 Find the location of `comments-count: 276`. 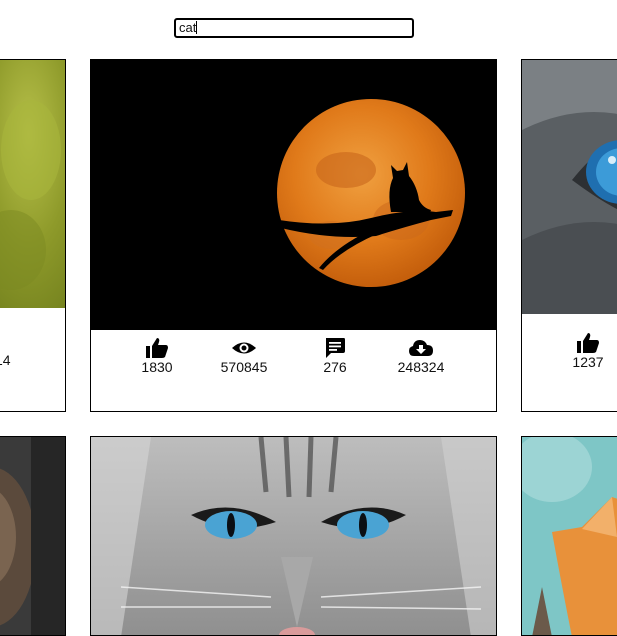

comments-count: 276 is located at coordinates (335, 367).